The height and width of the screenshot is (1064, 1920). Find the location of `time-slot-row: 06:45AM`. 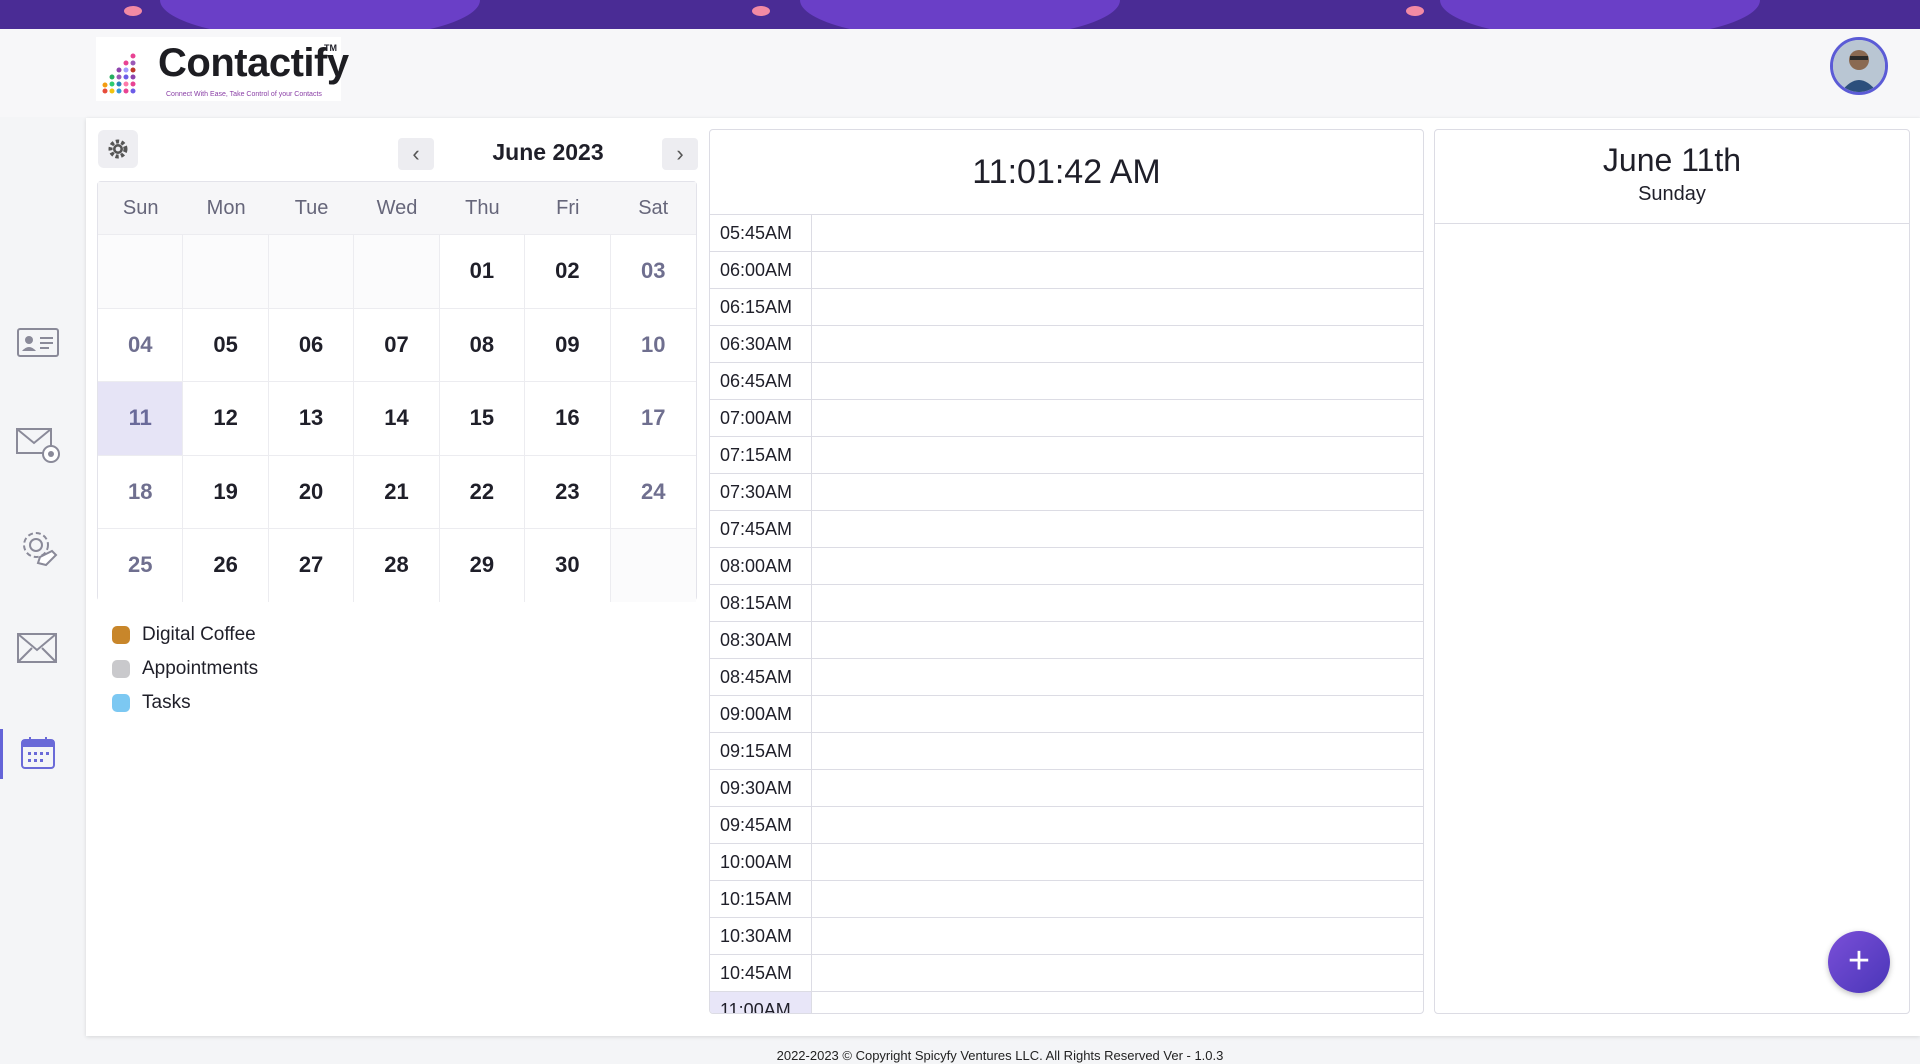

time-slot-row: 06:45AM is located at coordinates (1066, 381).